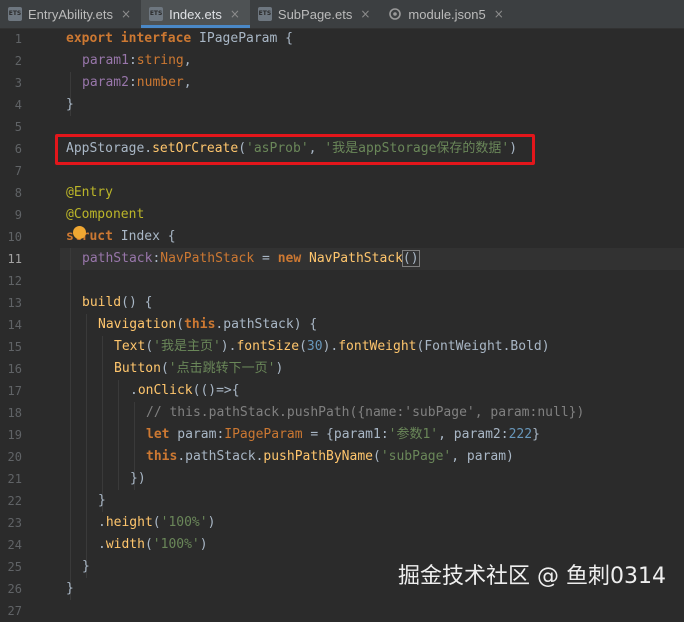 The width and height of the screenshot is (684, 622). What do you see at coordinates (18, 215) in the screenshot?
I see `line-number: 9` at bounding box center [18, 215].